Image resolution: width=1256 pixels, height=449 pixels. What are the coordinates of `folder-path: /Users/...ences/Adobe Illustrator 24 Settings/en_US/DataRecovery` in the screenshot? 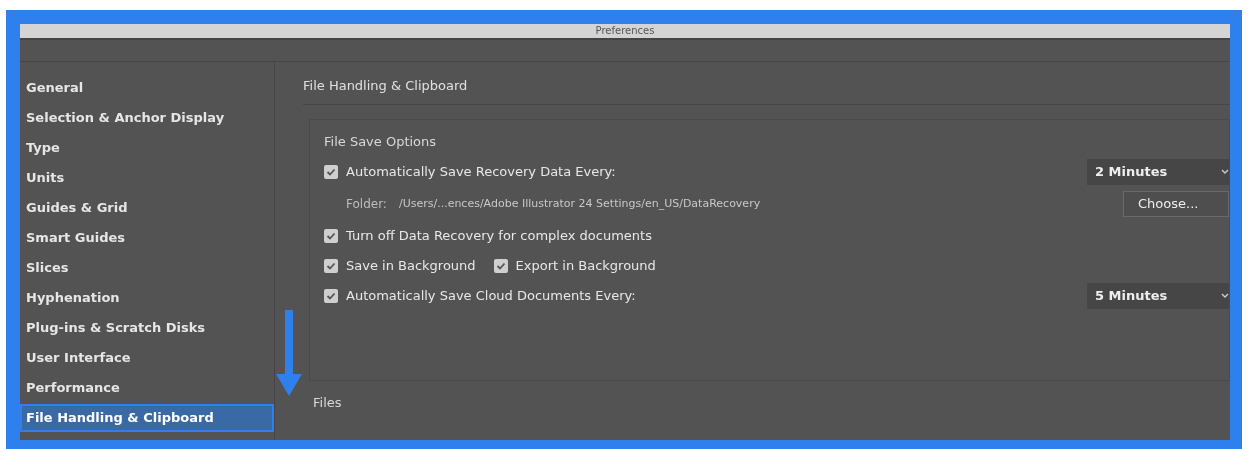 It's located at (579, 203).